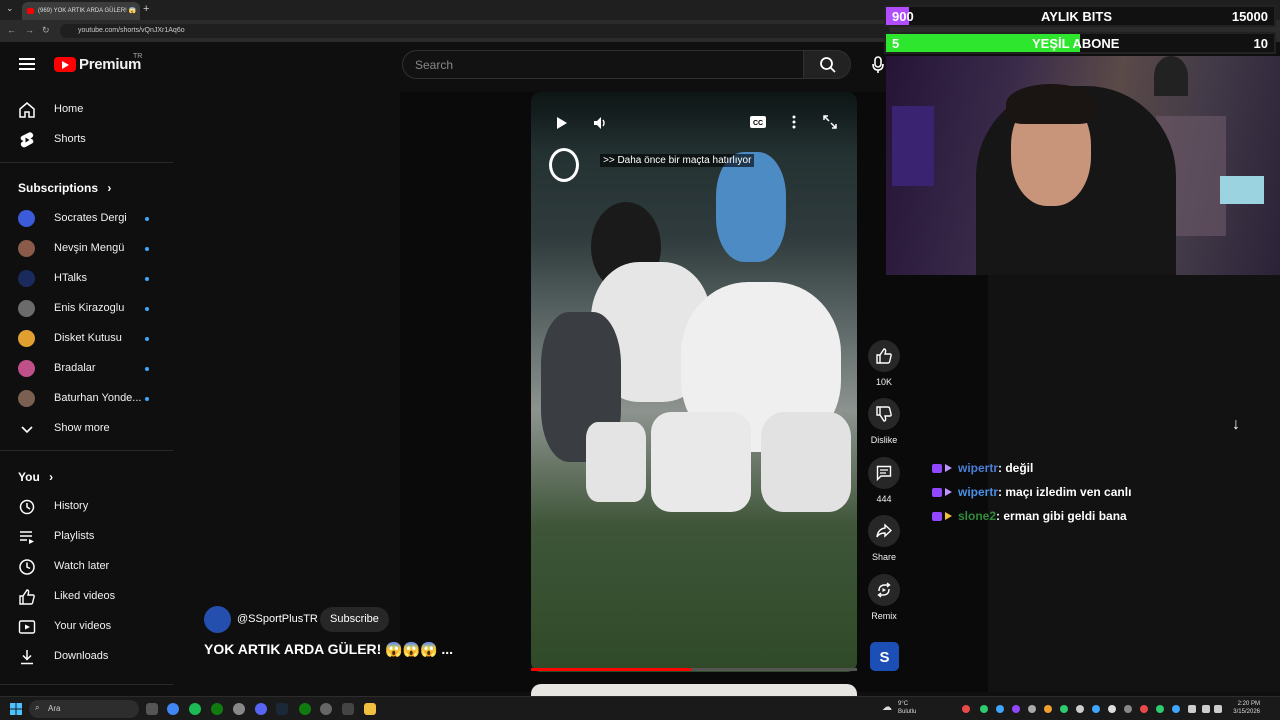 The image size is (1280, 720). I want to click on remix-button: Remix, so click(884, 597).